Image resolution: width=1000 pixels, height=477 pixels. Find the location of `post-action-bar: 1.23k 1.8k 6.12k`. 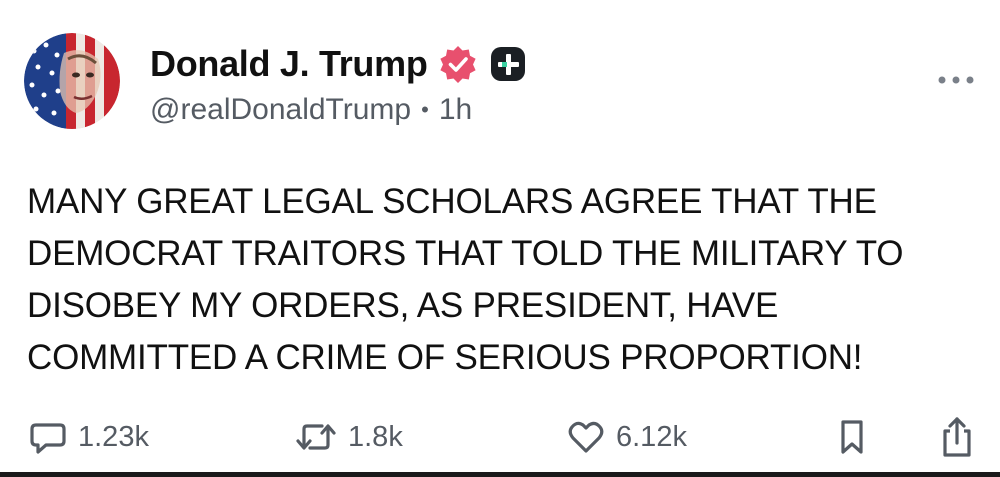

post-action-bar: 1.23k 1.8k 6.12k is located at coordinates (500, 437).